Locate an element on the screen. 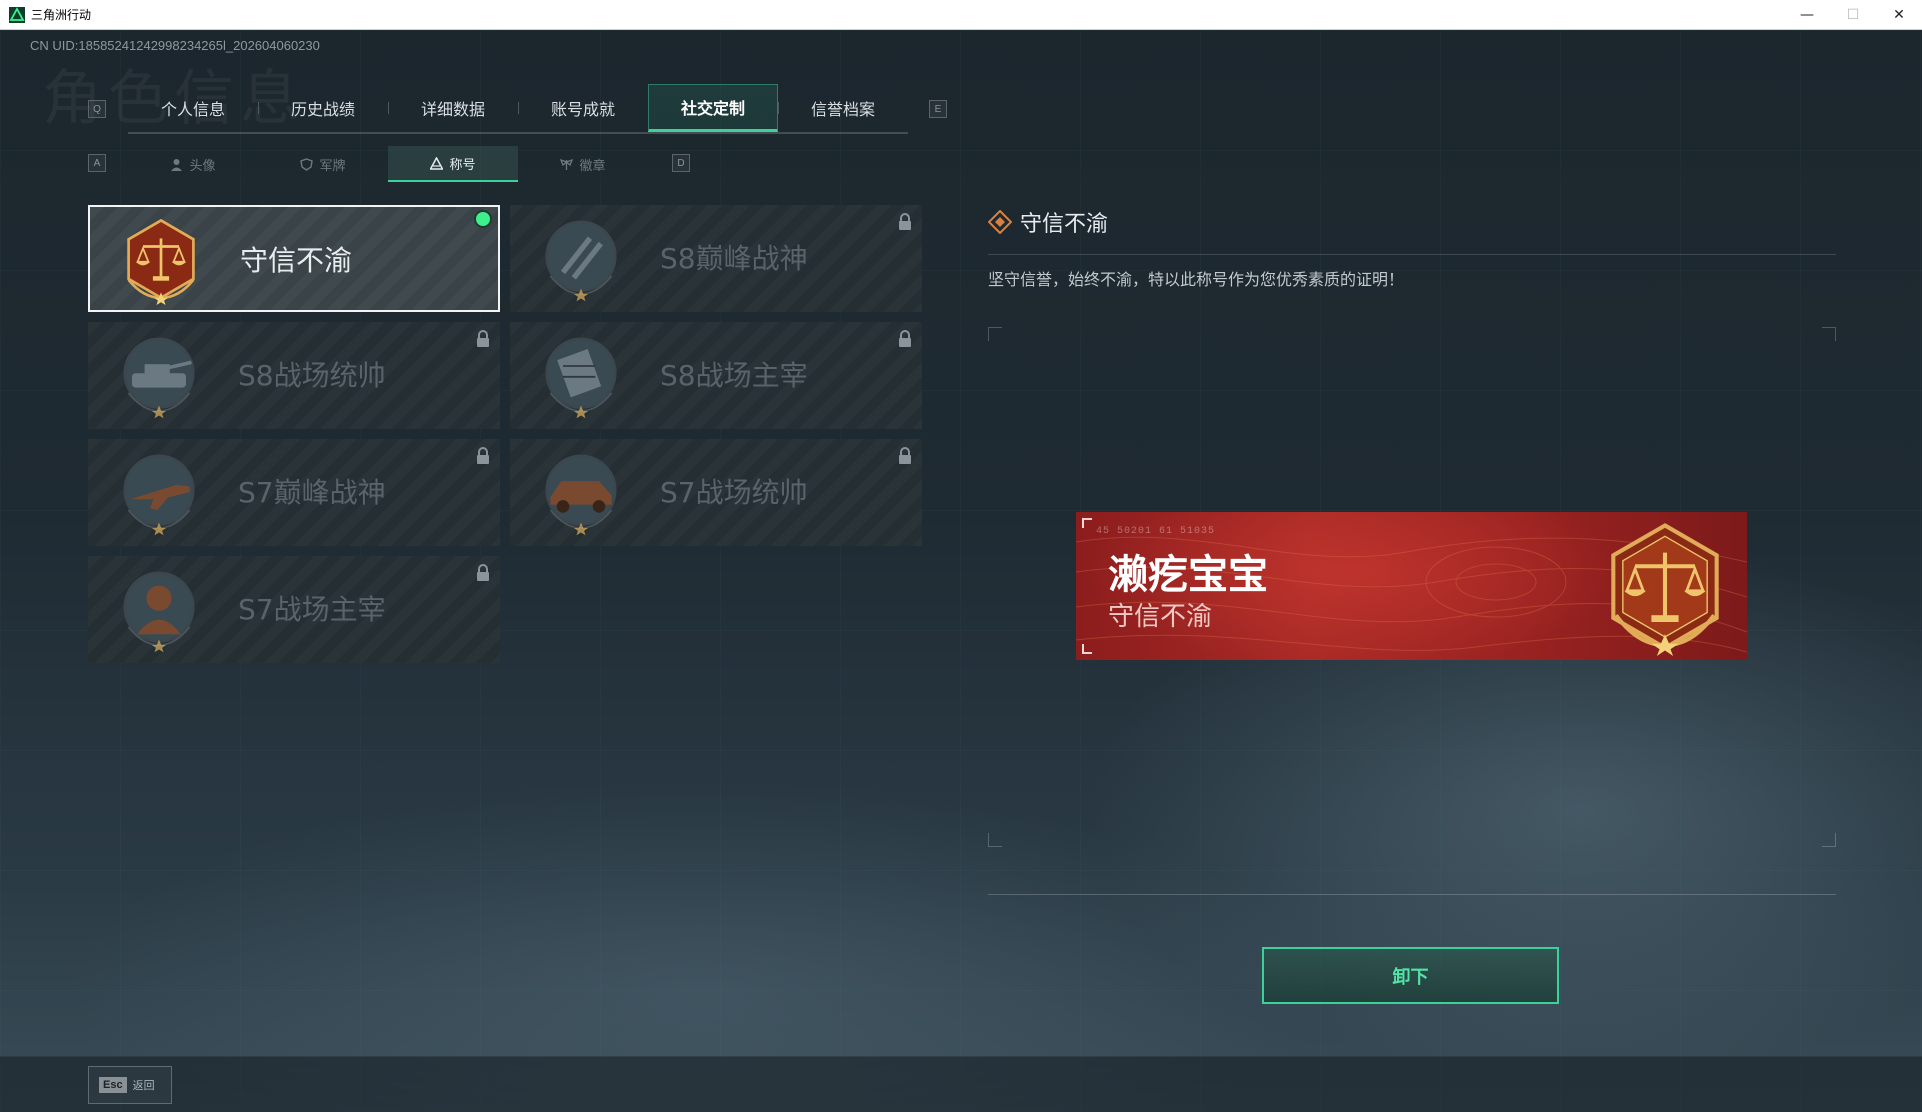 This screenshot has height=1112, width=1922. title-card: S8战场主宰 is located at coordinates (716, 375).